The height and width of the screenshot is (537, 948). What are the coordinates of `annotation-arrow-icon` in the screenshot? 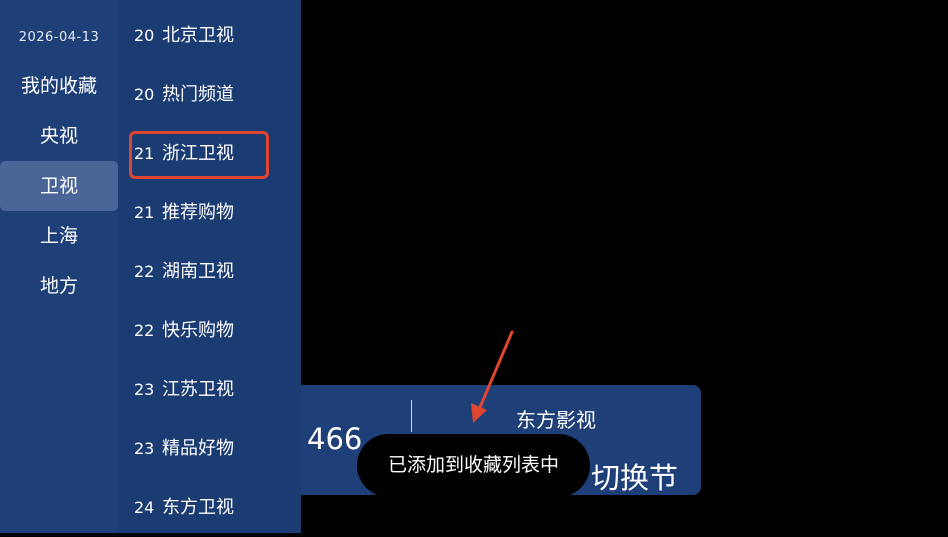 It's located at (492, 376).